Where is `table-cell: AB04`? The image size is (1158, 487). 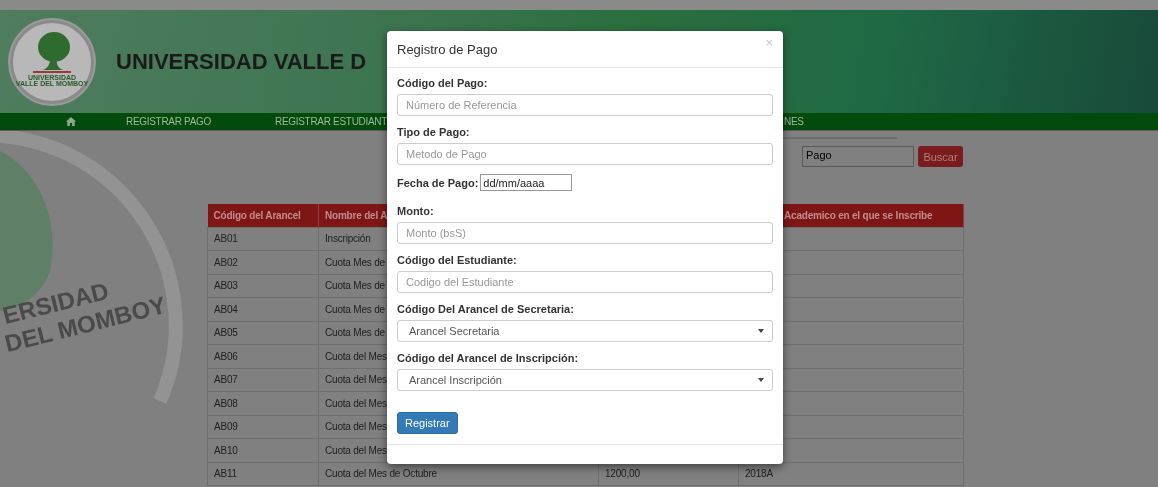 table-cell: AB04 is located at coordinates (226, 309).